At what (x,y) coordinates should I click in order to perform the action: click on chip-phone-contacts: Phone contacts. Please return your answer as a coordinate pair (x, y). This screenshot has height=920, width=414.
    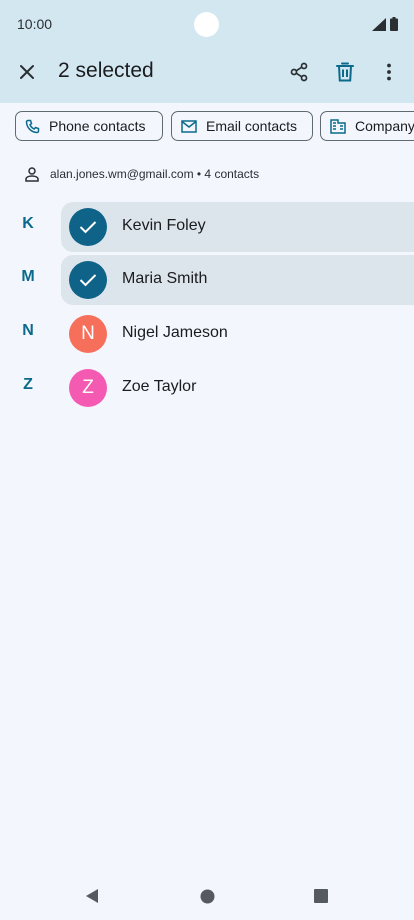
    Looking at the image, I should click on (89, 126).